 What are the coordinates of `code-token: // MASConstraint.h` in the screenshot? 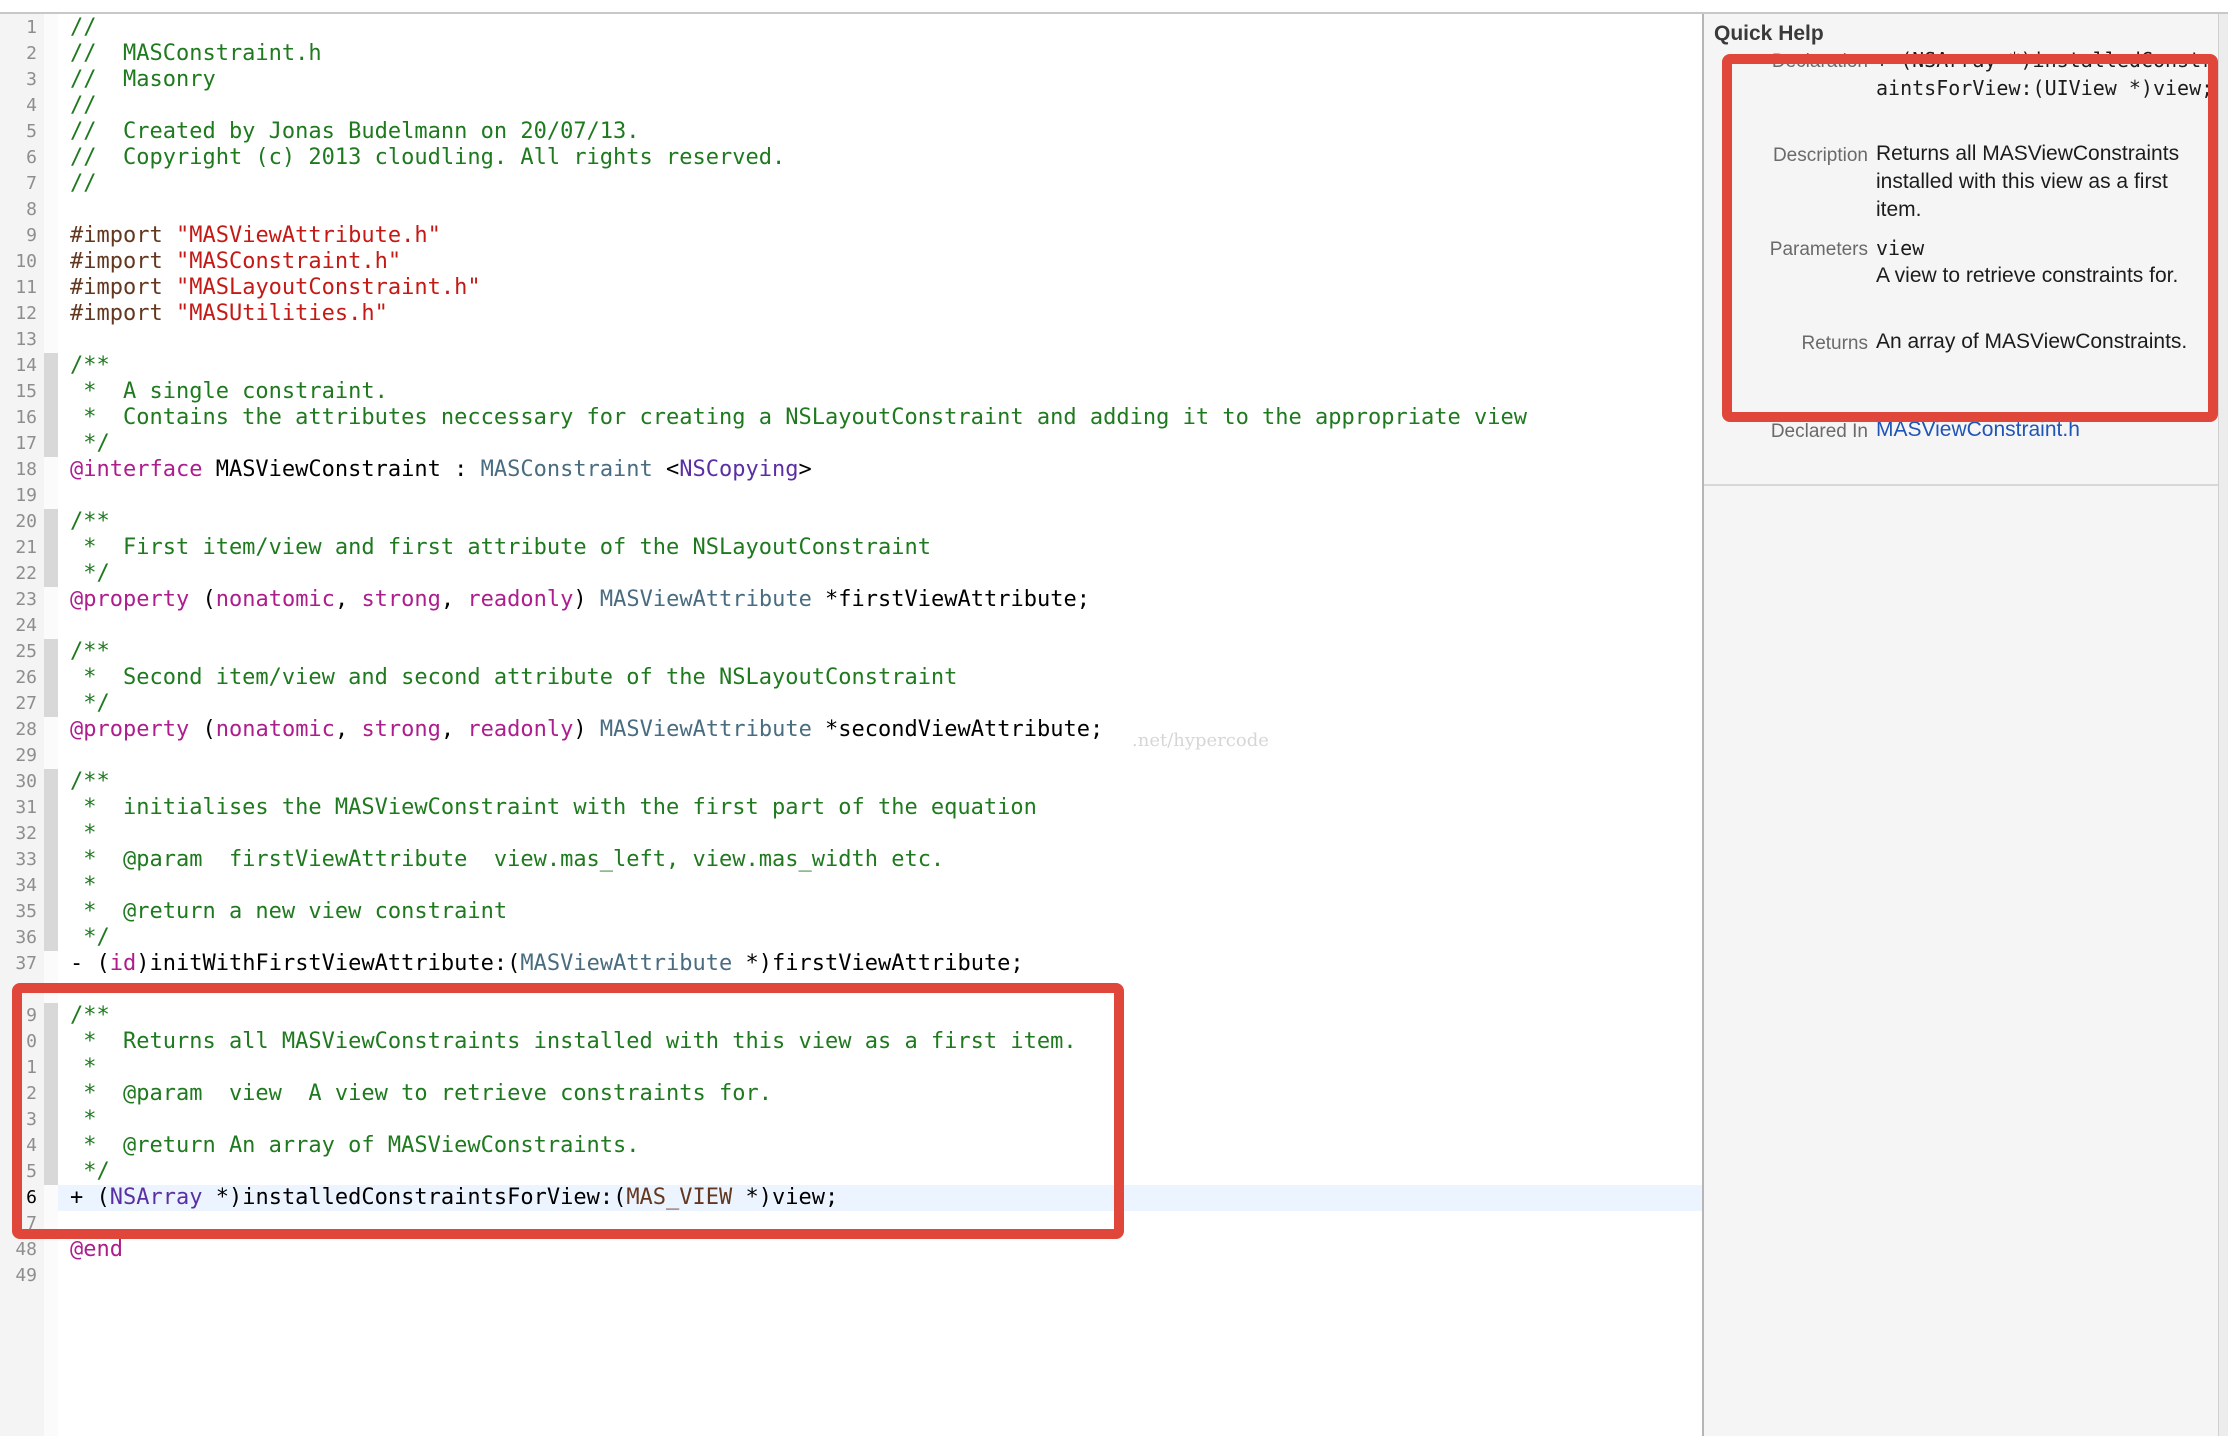 It's located at (196, 53).